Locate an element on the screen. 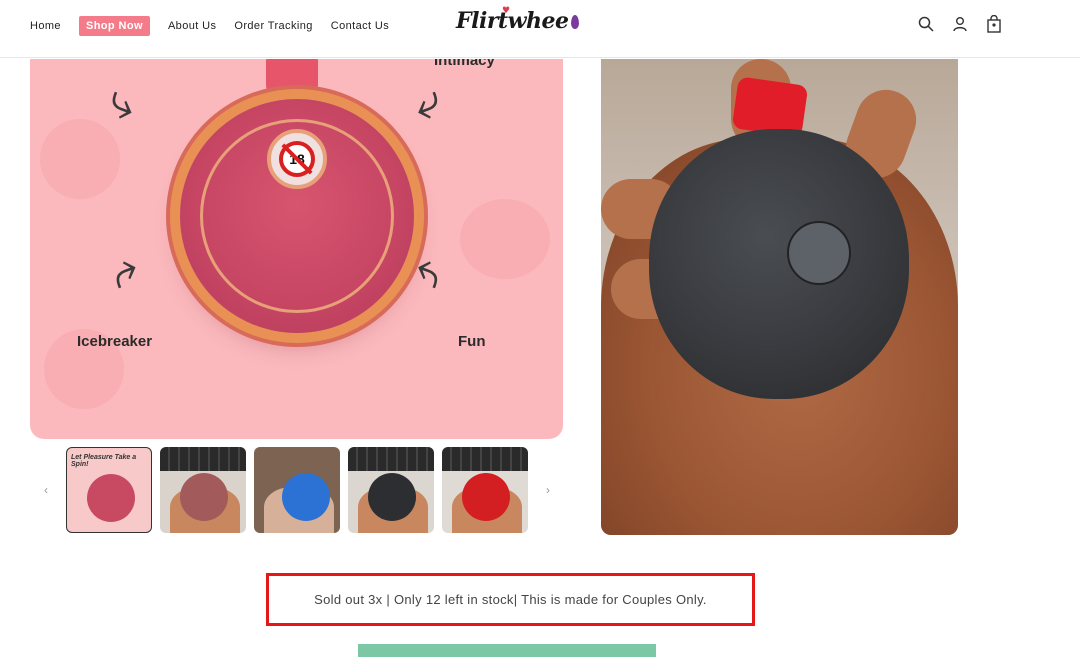  thumbnail-1: Let Pleasure Take a Spin! is located at coordinates (109, 490).